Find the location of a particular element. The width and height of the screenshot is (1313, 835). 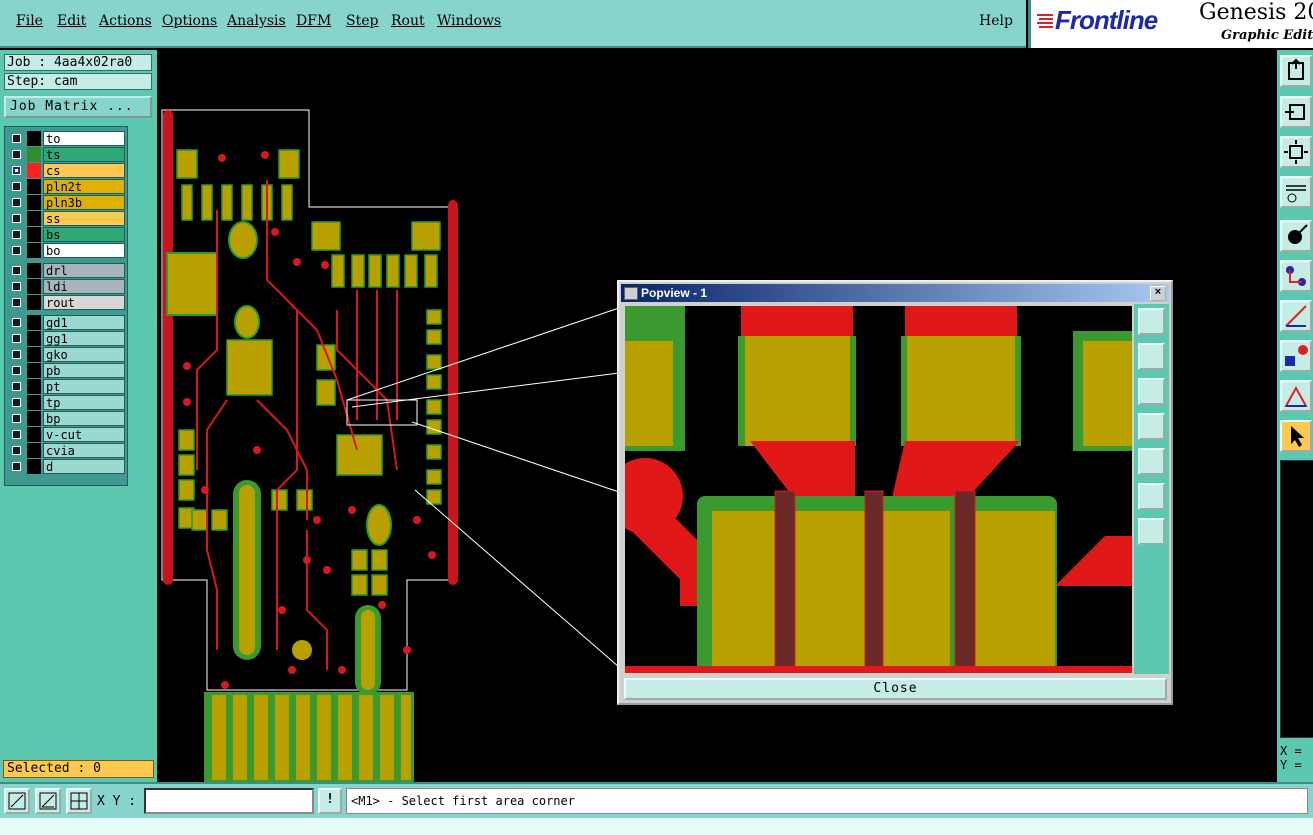

line-icon is located at coordinates (1296, 316).